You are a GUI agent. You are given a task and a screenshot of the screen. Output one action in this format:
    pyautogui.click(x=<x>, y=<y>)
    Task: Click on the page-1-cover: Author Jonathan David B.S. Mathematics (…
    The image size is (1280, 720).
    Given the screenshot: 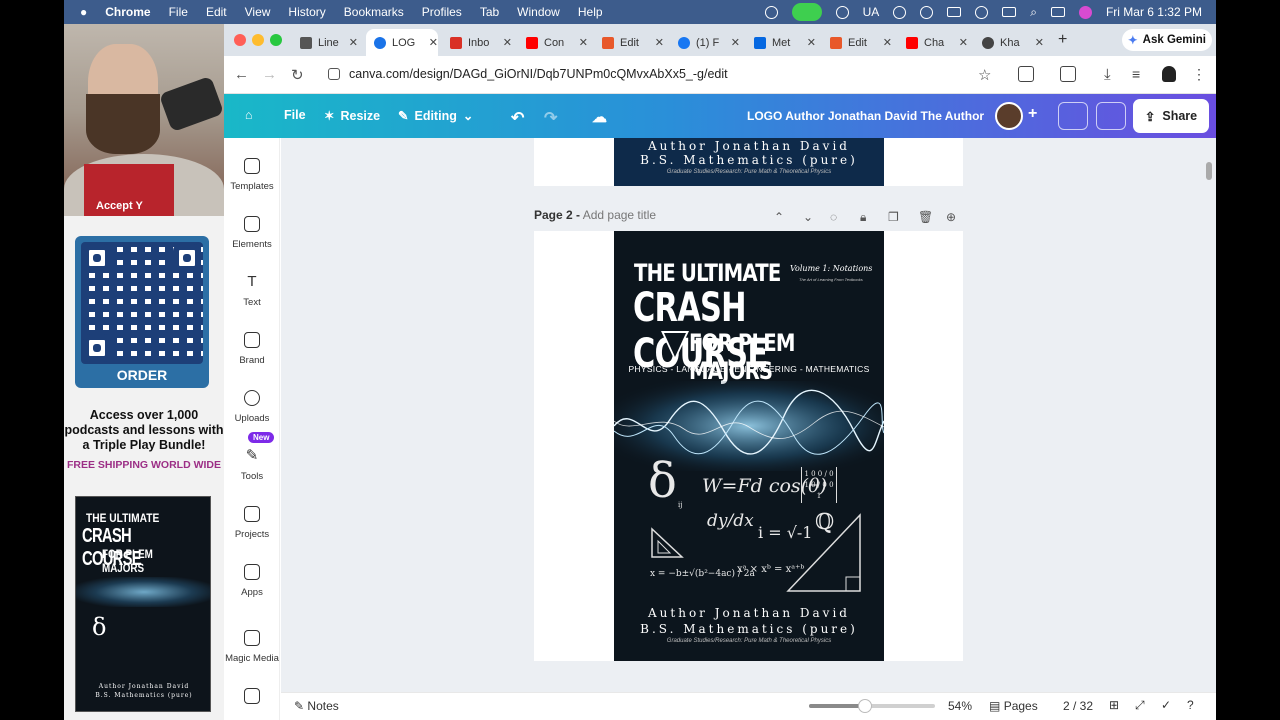 What is the action you would take?
    pyautogui.click(x=749, y=162)
    